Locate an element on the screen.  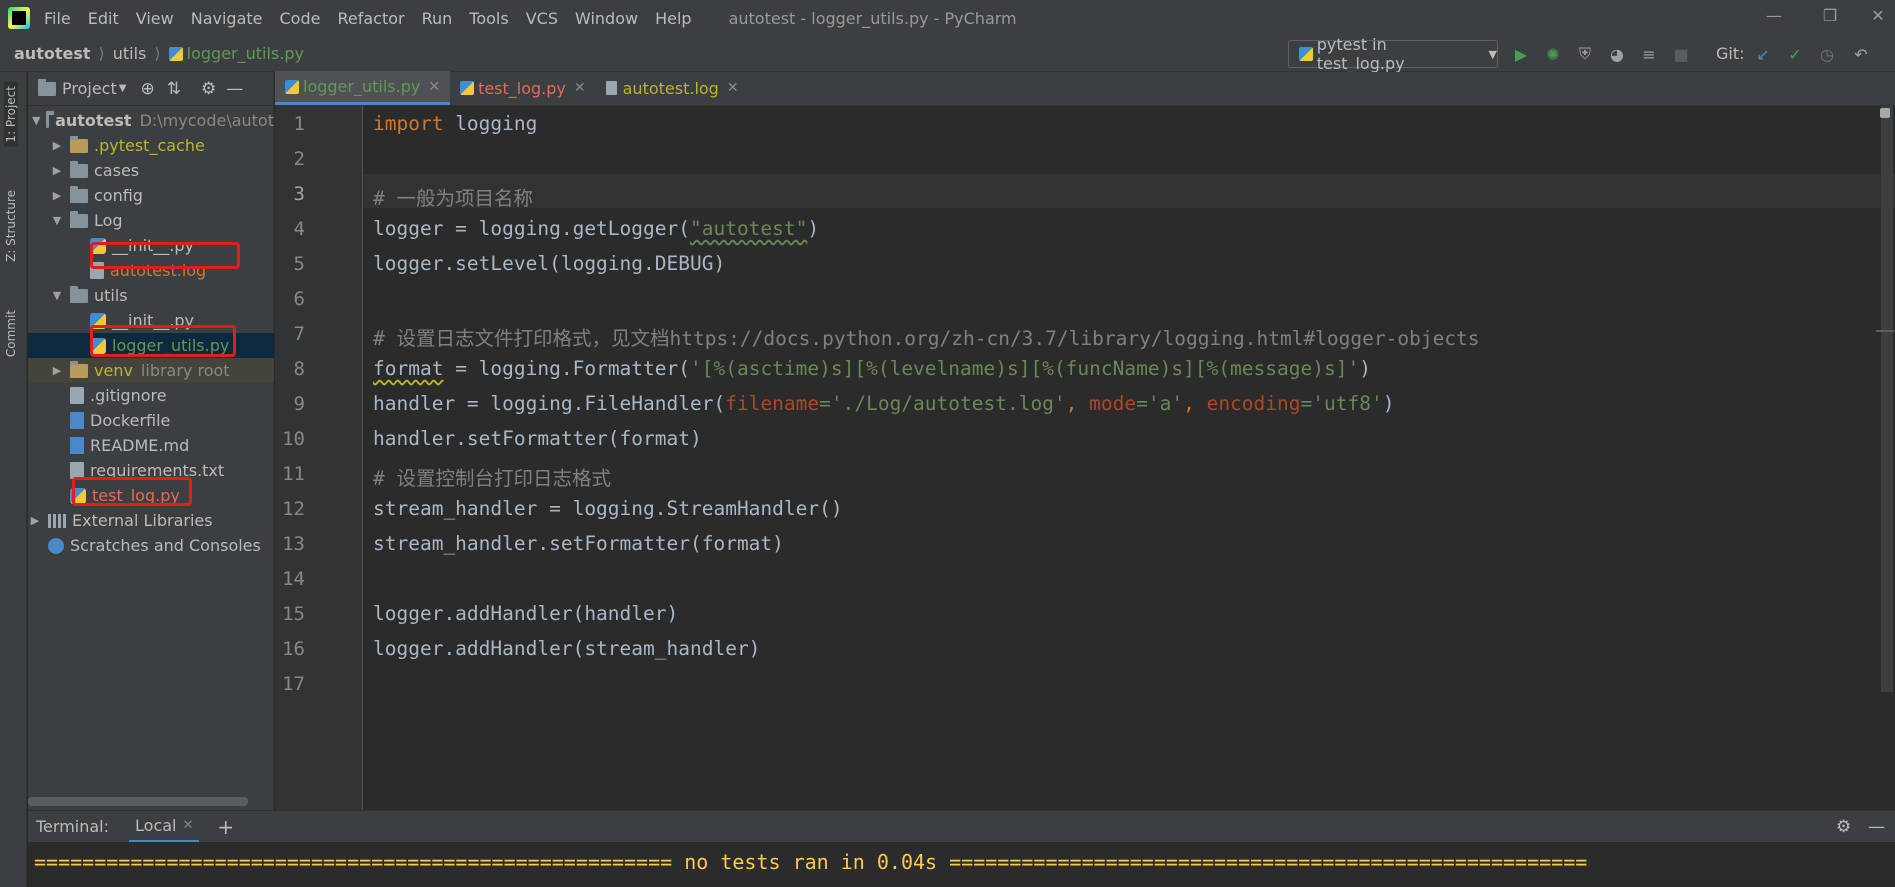
tree-item-scratches: Scratches and Consoles is located at coordinates (151, 545).